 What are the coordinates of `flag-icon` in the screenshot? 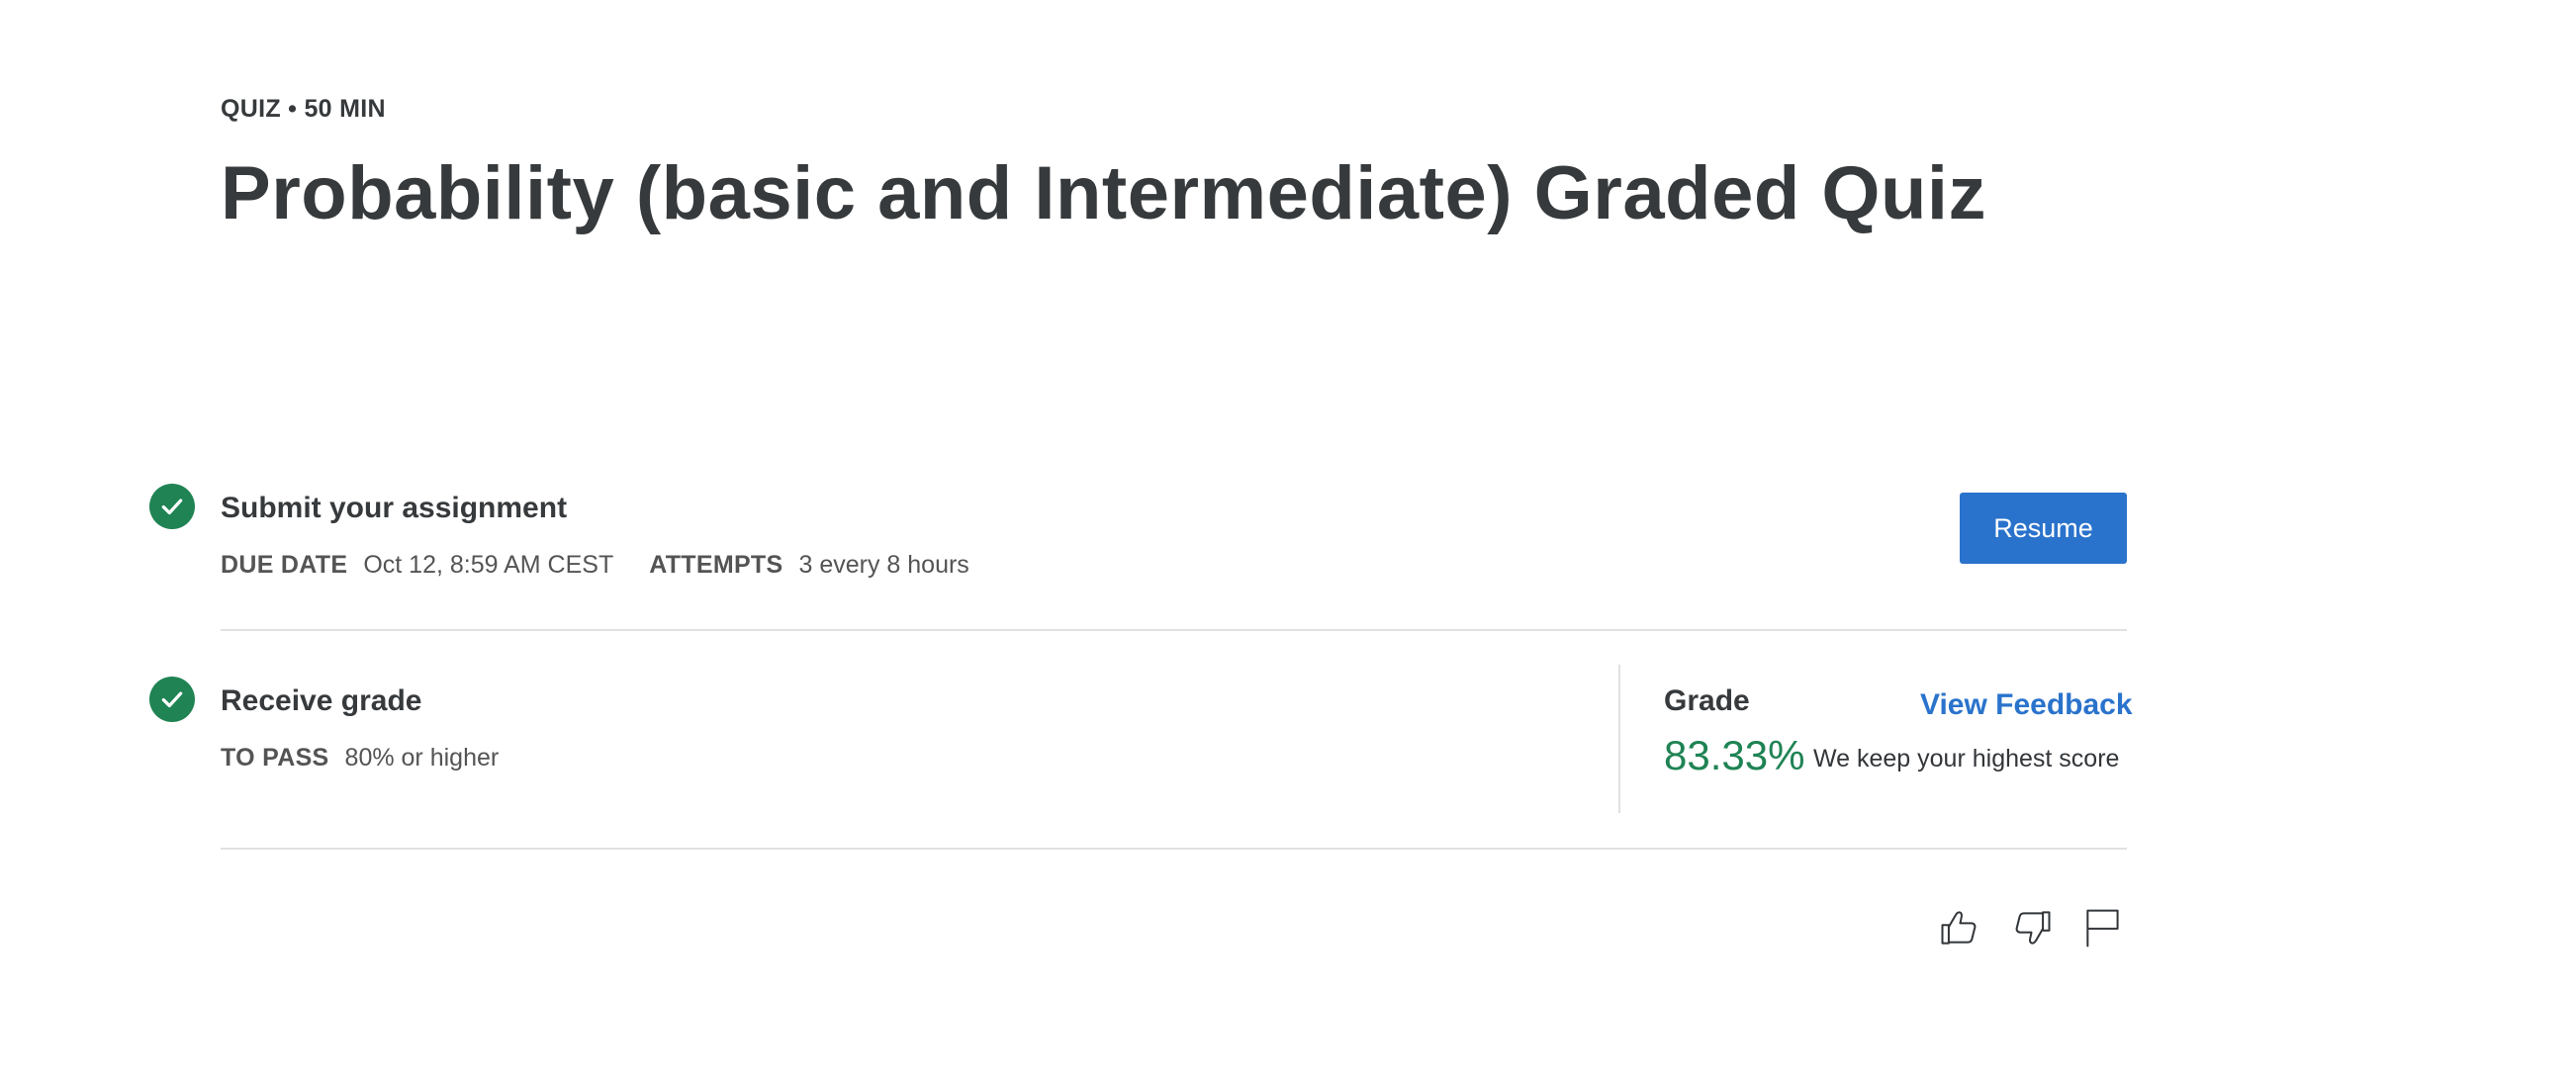 It's located at (2103, 928).